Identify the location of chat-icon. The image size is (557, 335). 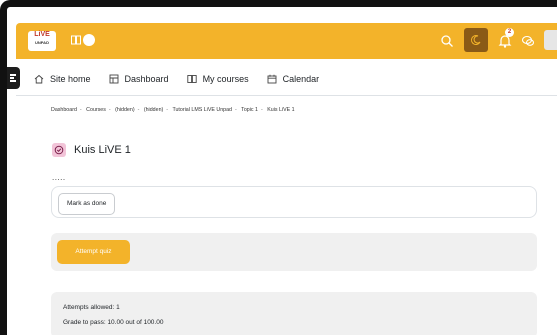
(528, 41).